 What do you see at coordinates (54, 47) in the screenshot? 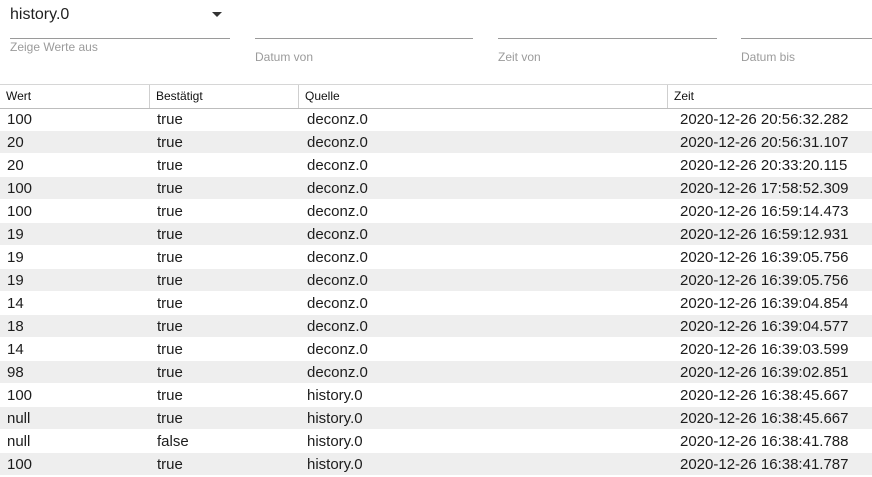
I see `instance-select-label: Zeige Werte aus` at bounding box center [54, 47].